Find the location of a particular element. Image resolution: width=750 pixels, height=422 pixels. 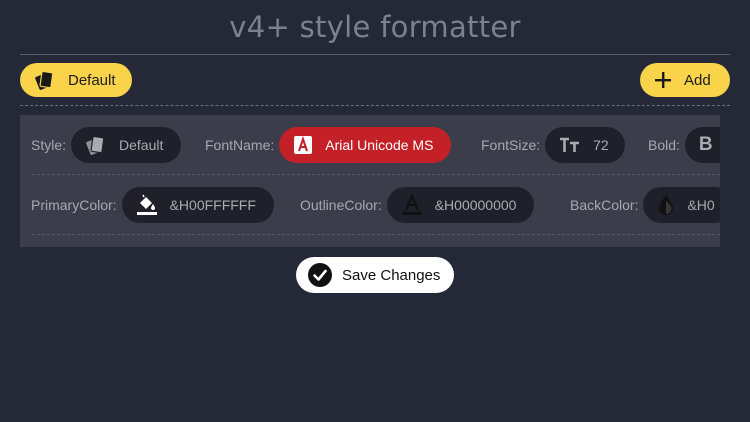

style-label: Style: is located at coordinates (49, 145).